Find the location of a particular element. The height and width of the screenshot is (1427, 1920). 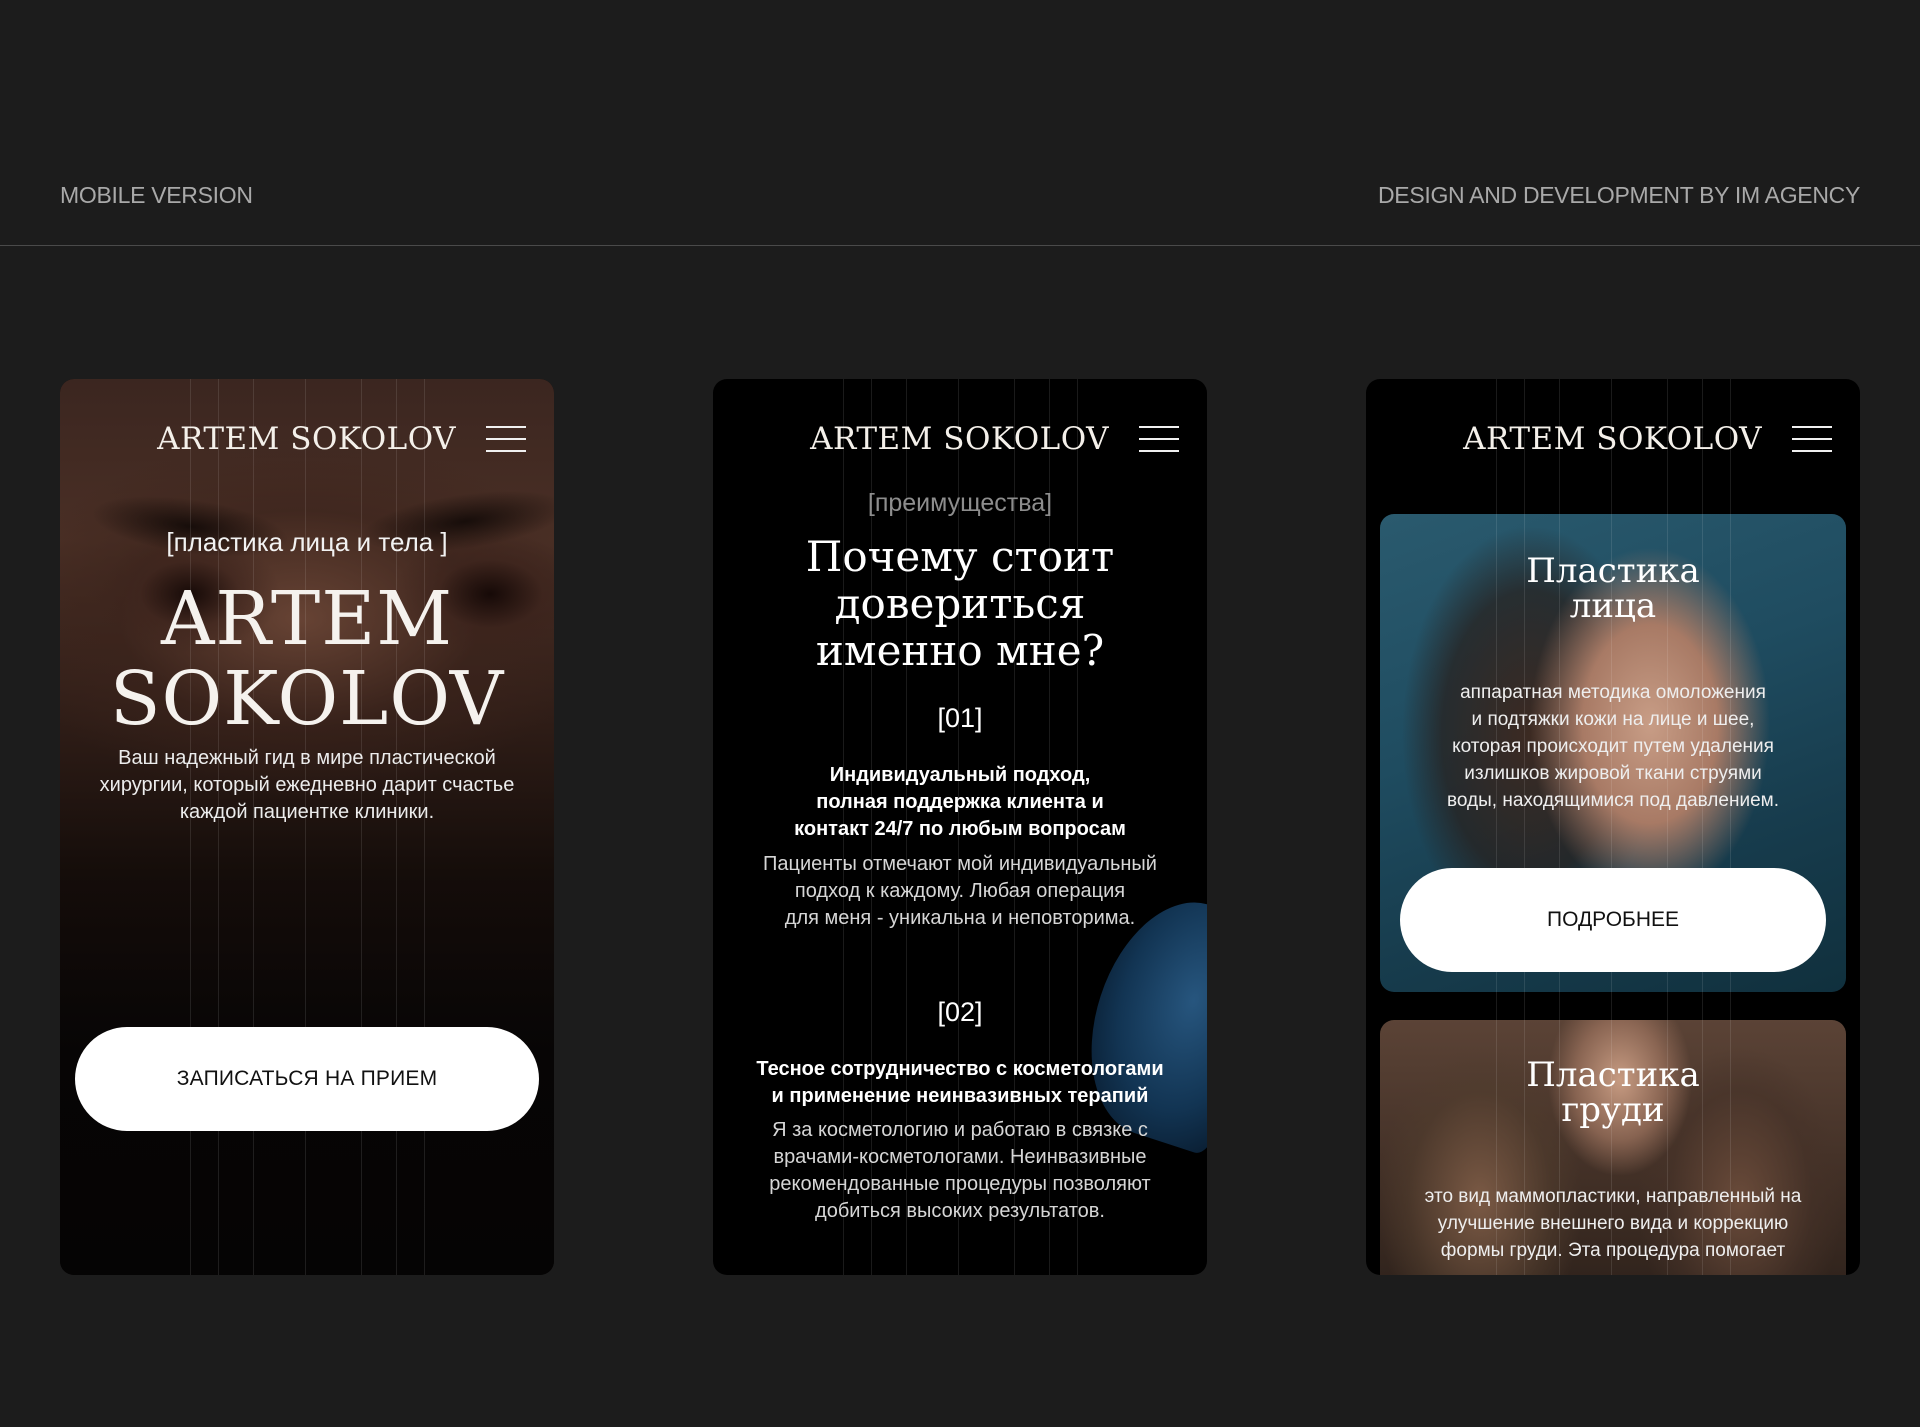

mobile-version-label: MOBILE VERSION is located at coordinates (156, 195).